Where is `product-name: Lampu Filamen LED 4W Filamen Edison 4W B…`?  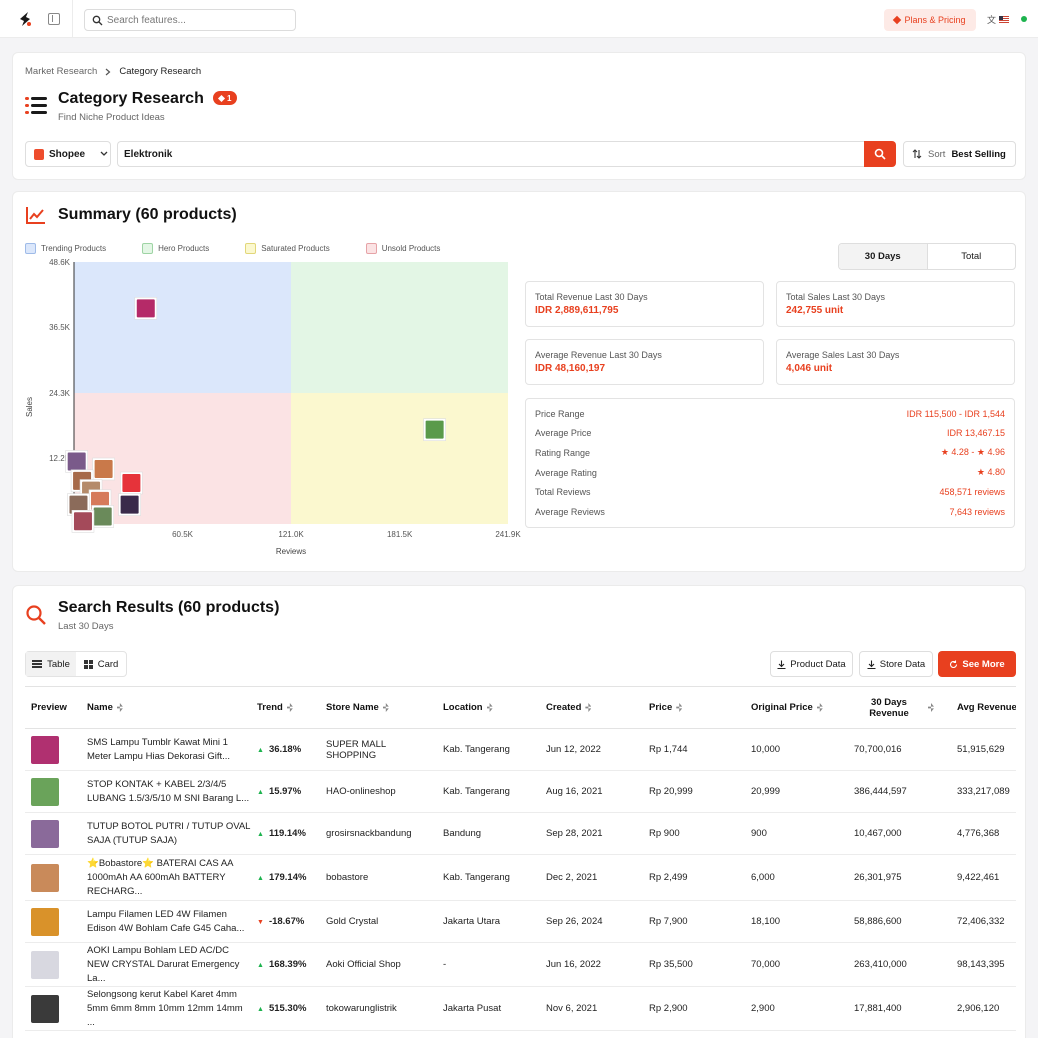 product-name: Lampu Filamen LED 4W Filamen Edison 4W B… is located at coordinates (169, 922).